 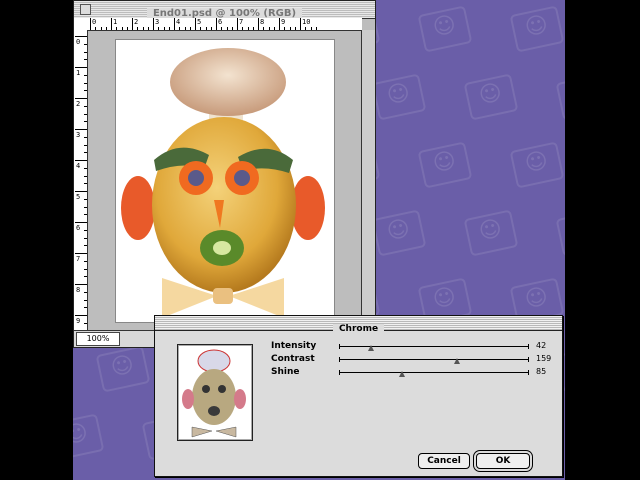 I want to click on slider-contrast: Contrast 159, so click(x=416, y=361).